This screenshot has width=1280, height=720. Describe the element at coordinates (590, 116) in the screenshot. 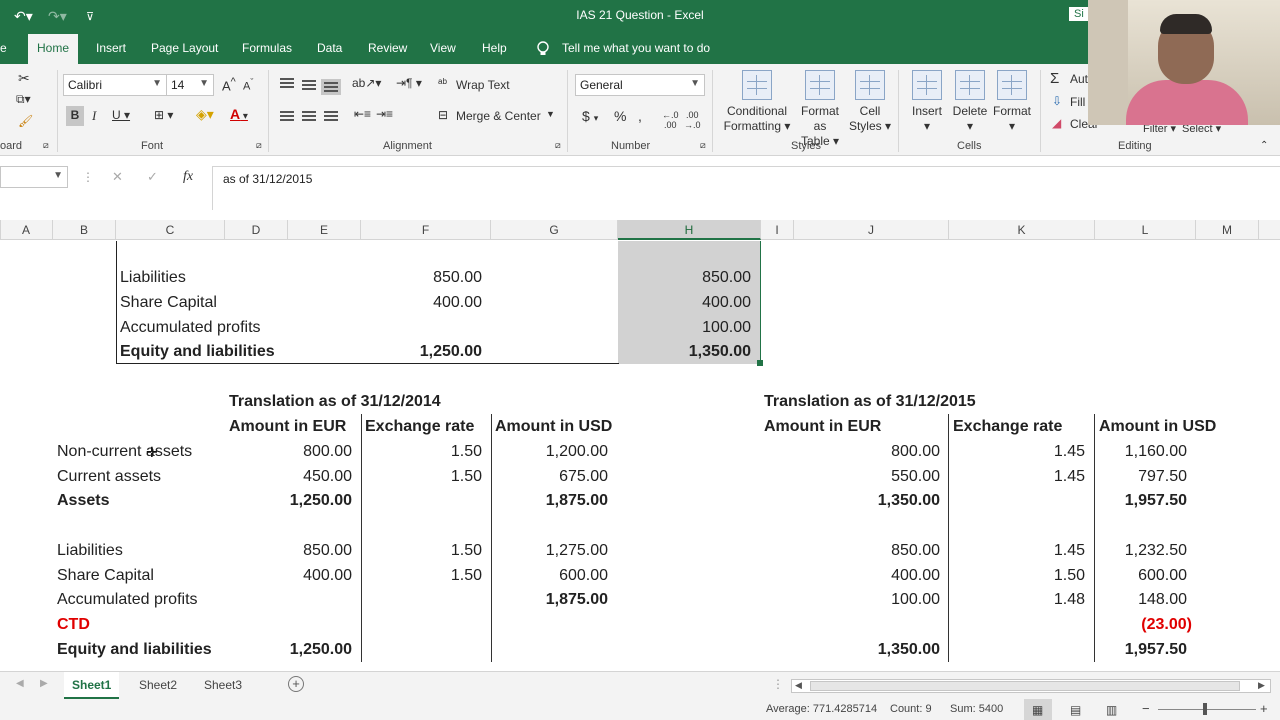

I see `accounting-format-icon: $ ▾` at that location.